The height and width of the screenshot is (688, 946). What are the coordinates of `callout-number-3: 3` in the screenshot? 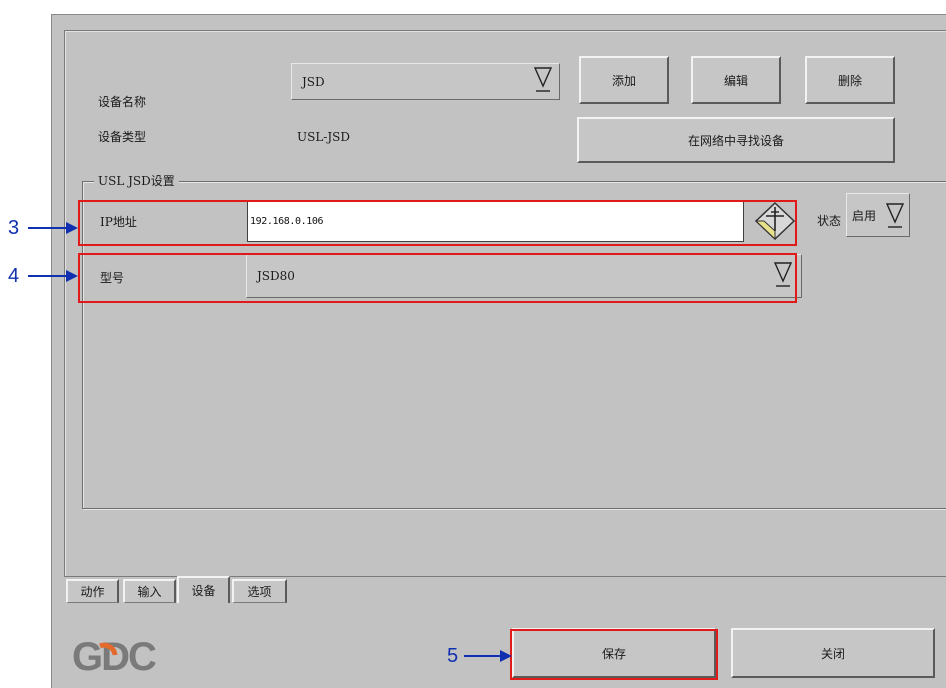 It's located at (14, 228).